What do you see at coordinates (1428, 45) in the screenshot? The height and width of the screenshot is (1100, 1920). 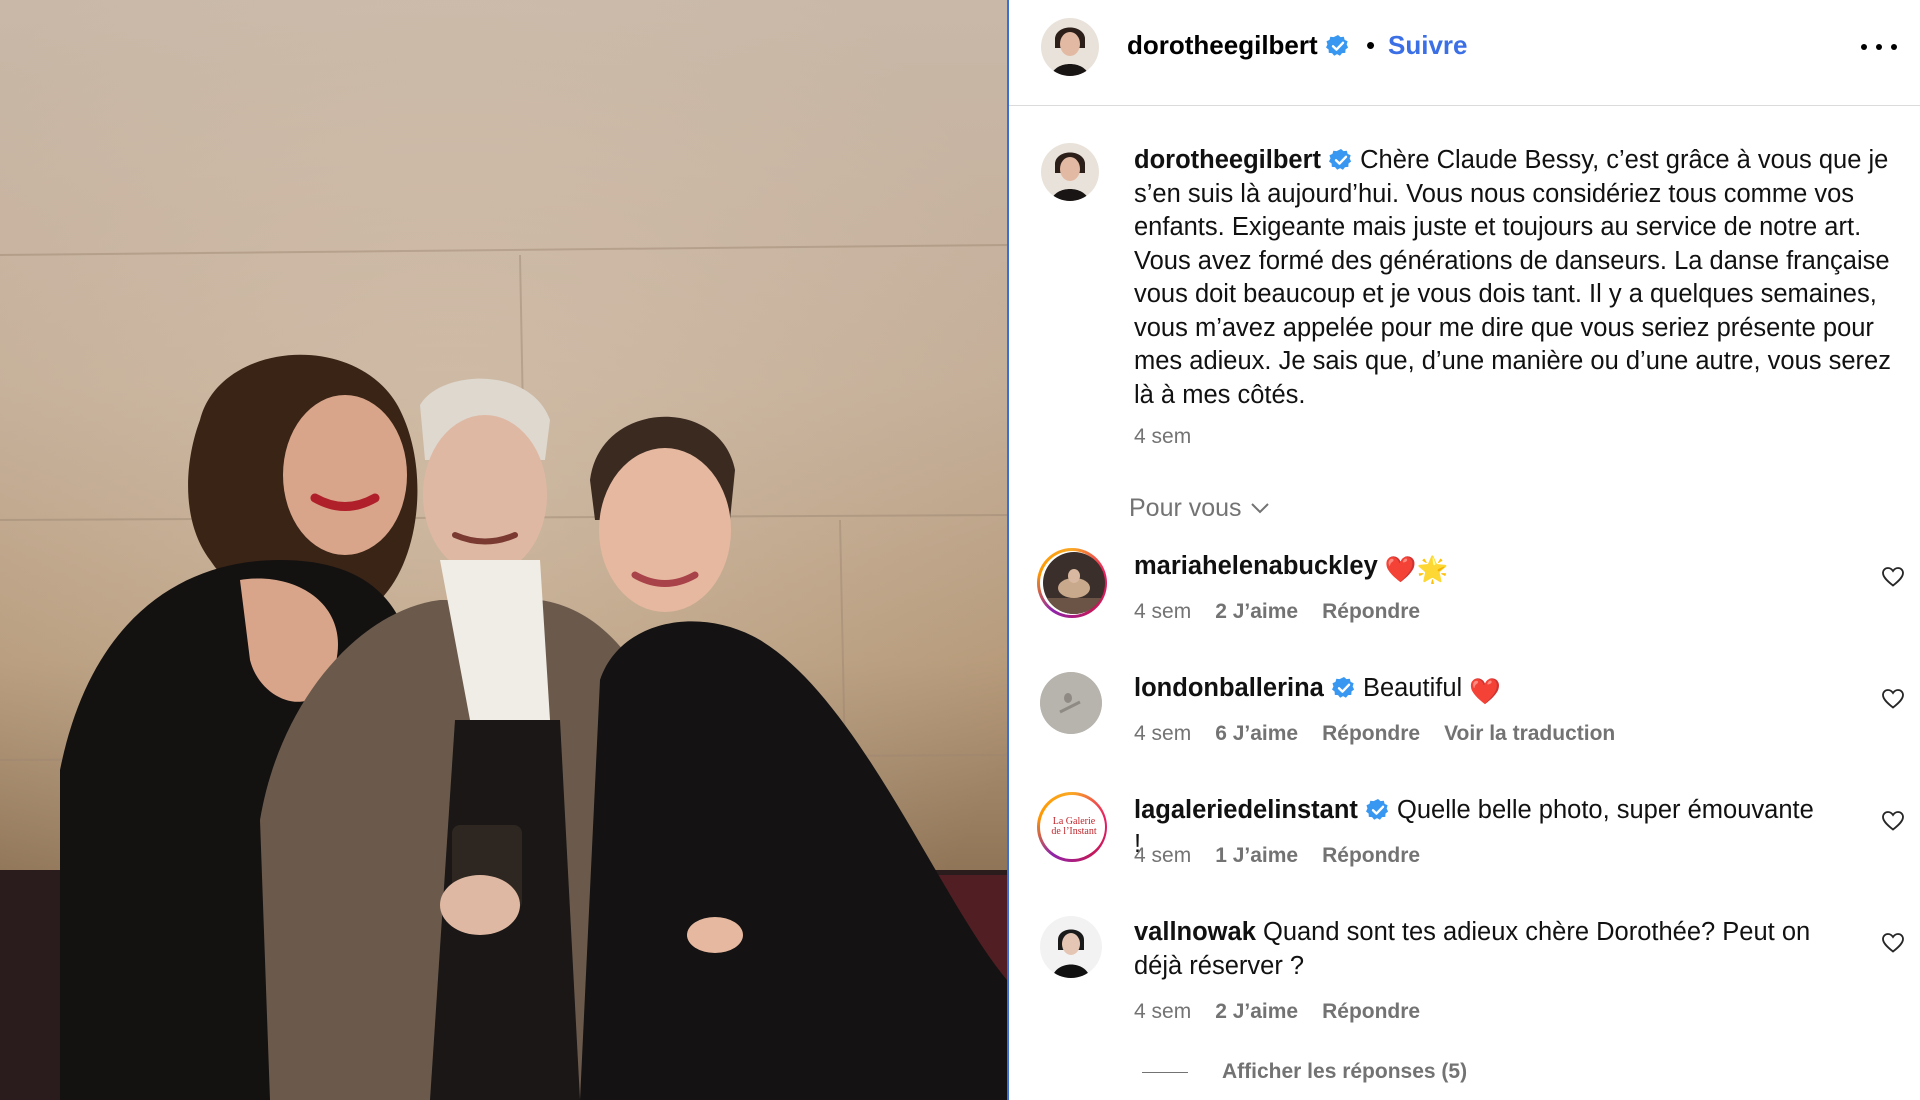 I see `follow-button: Suivre` at bounding box center [1428, 45].